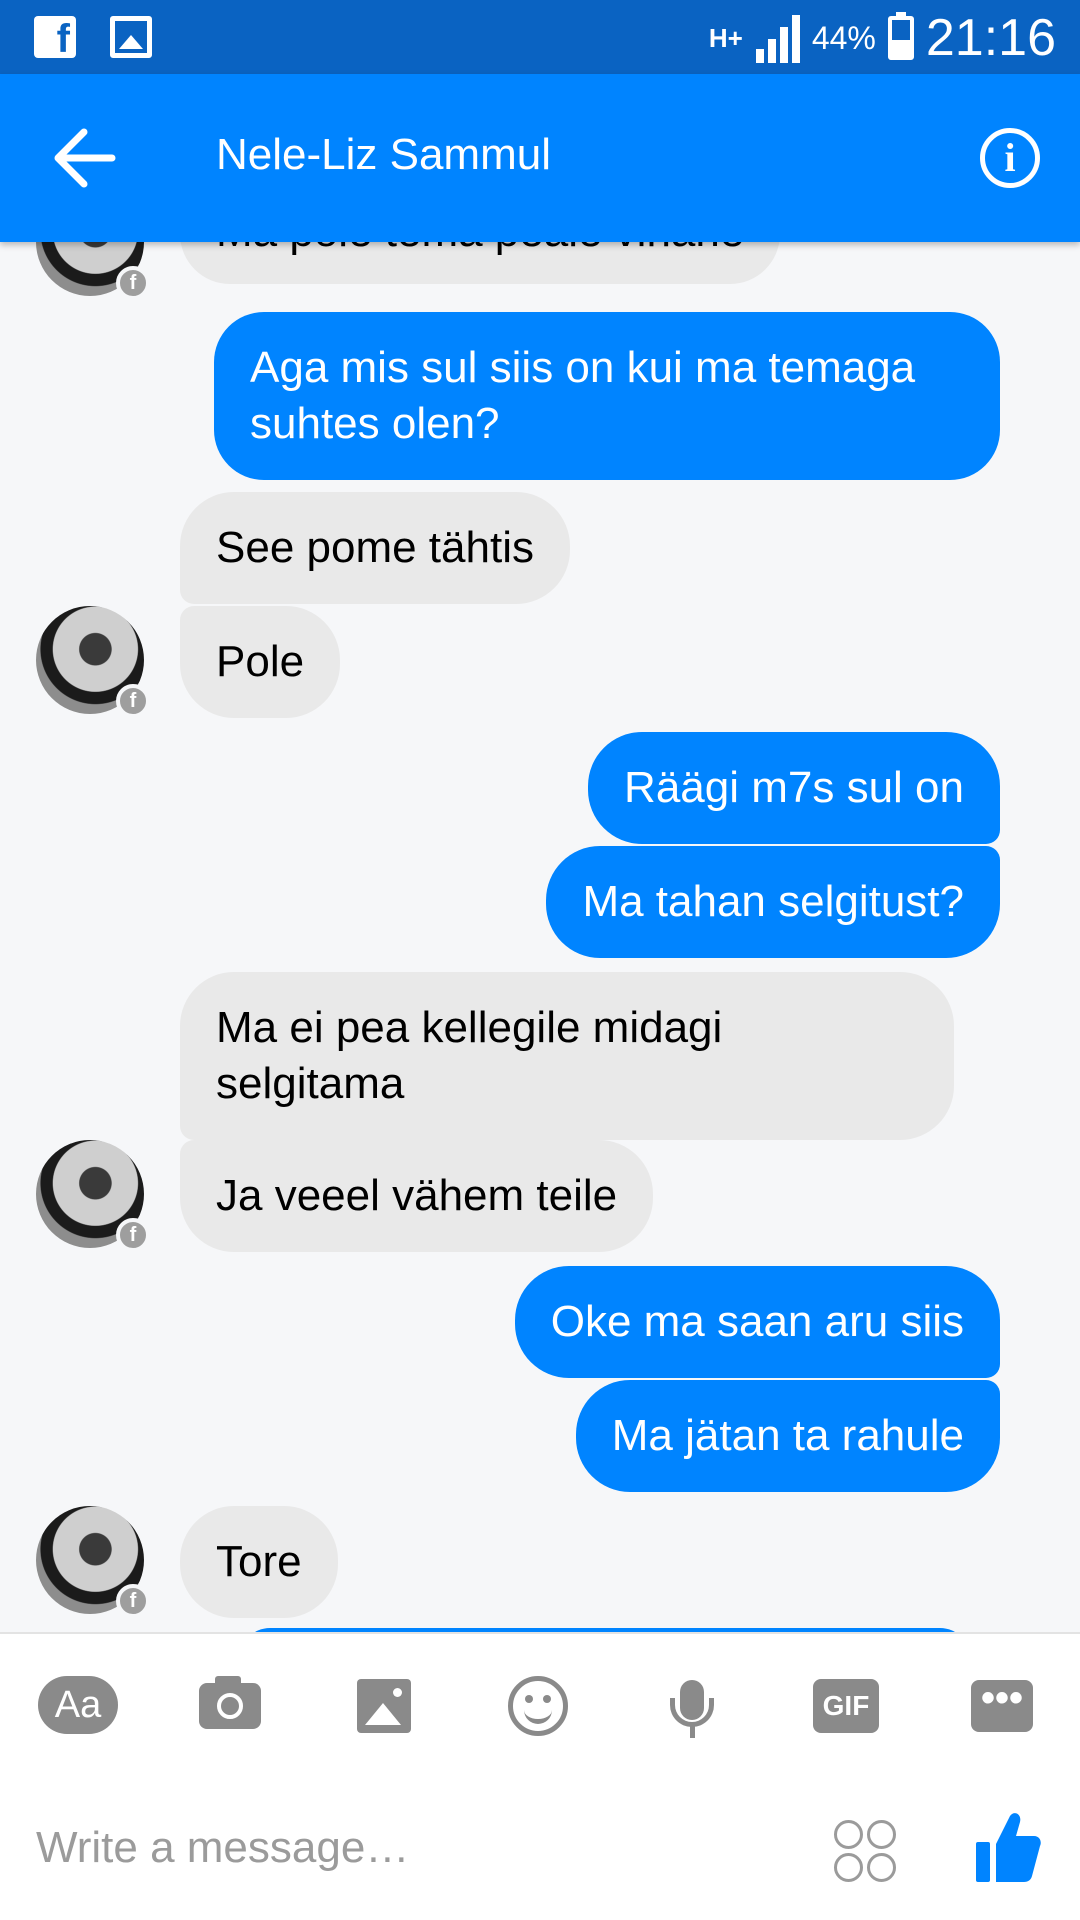 This screenshot has height=1920, width=1080. Describe the element at coordinates (230, 1702) in the screenshot. I see `camera-icon` at that location.